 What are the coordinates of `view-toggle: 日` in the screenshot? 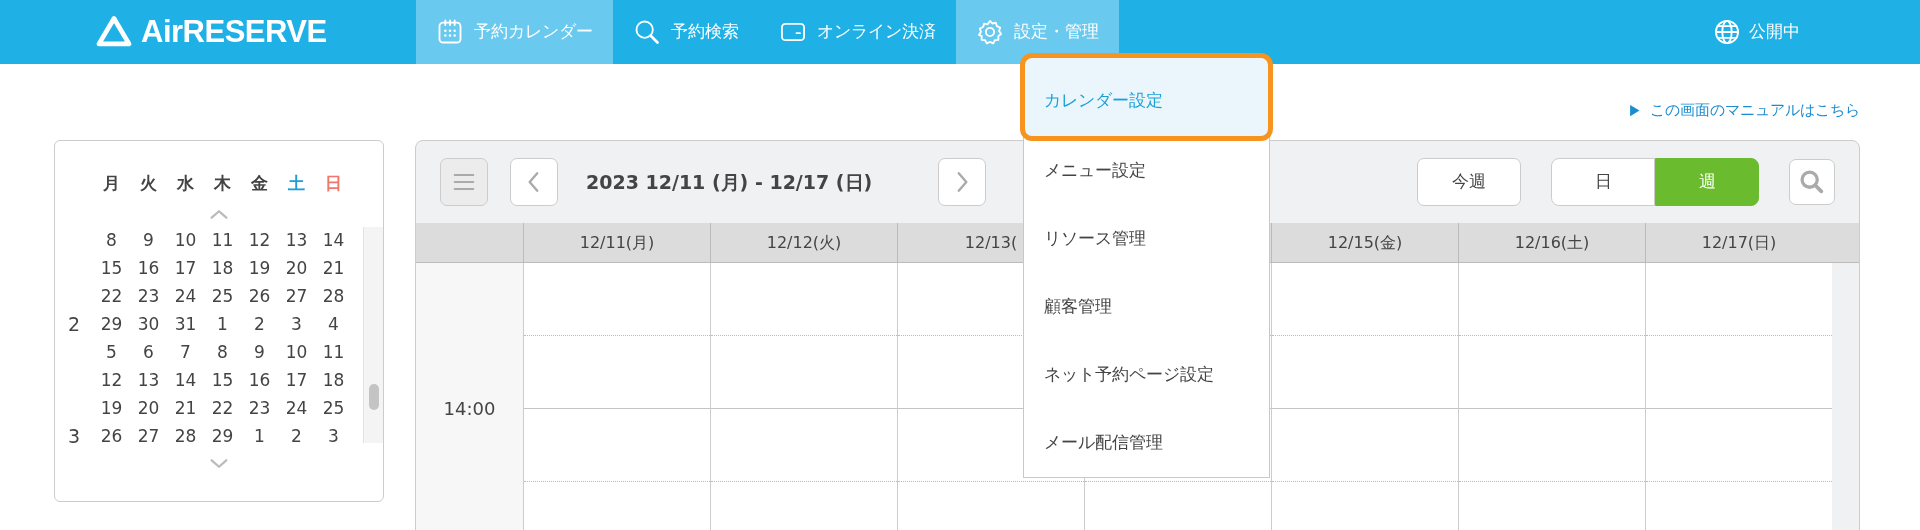 It's located at (1603, 182).